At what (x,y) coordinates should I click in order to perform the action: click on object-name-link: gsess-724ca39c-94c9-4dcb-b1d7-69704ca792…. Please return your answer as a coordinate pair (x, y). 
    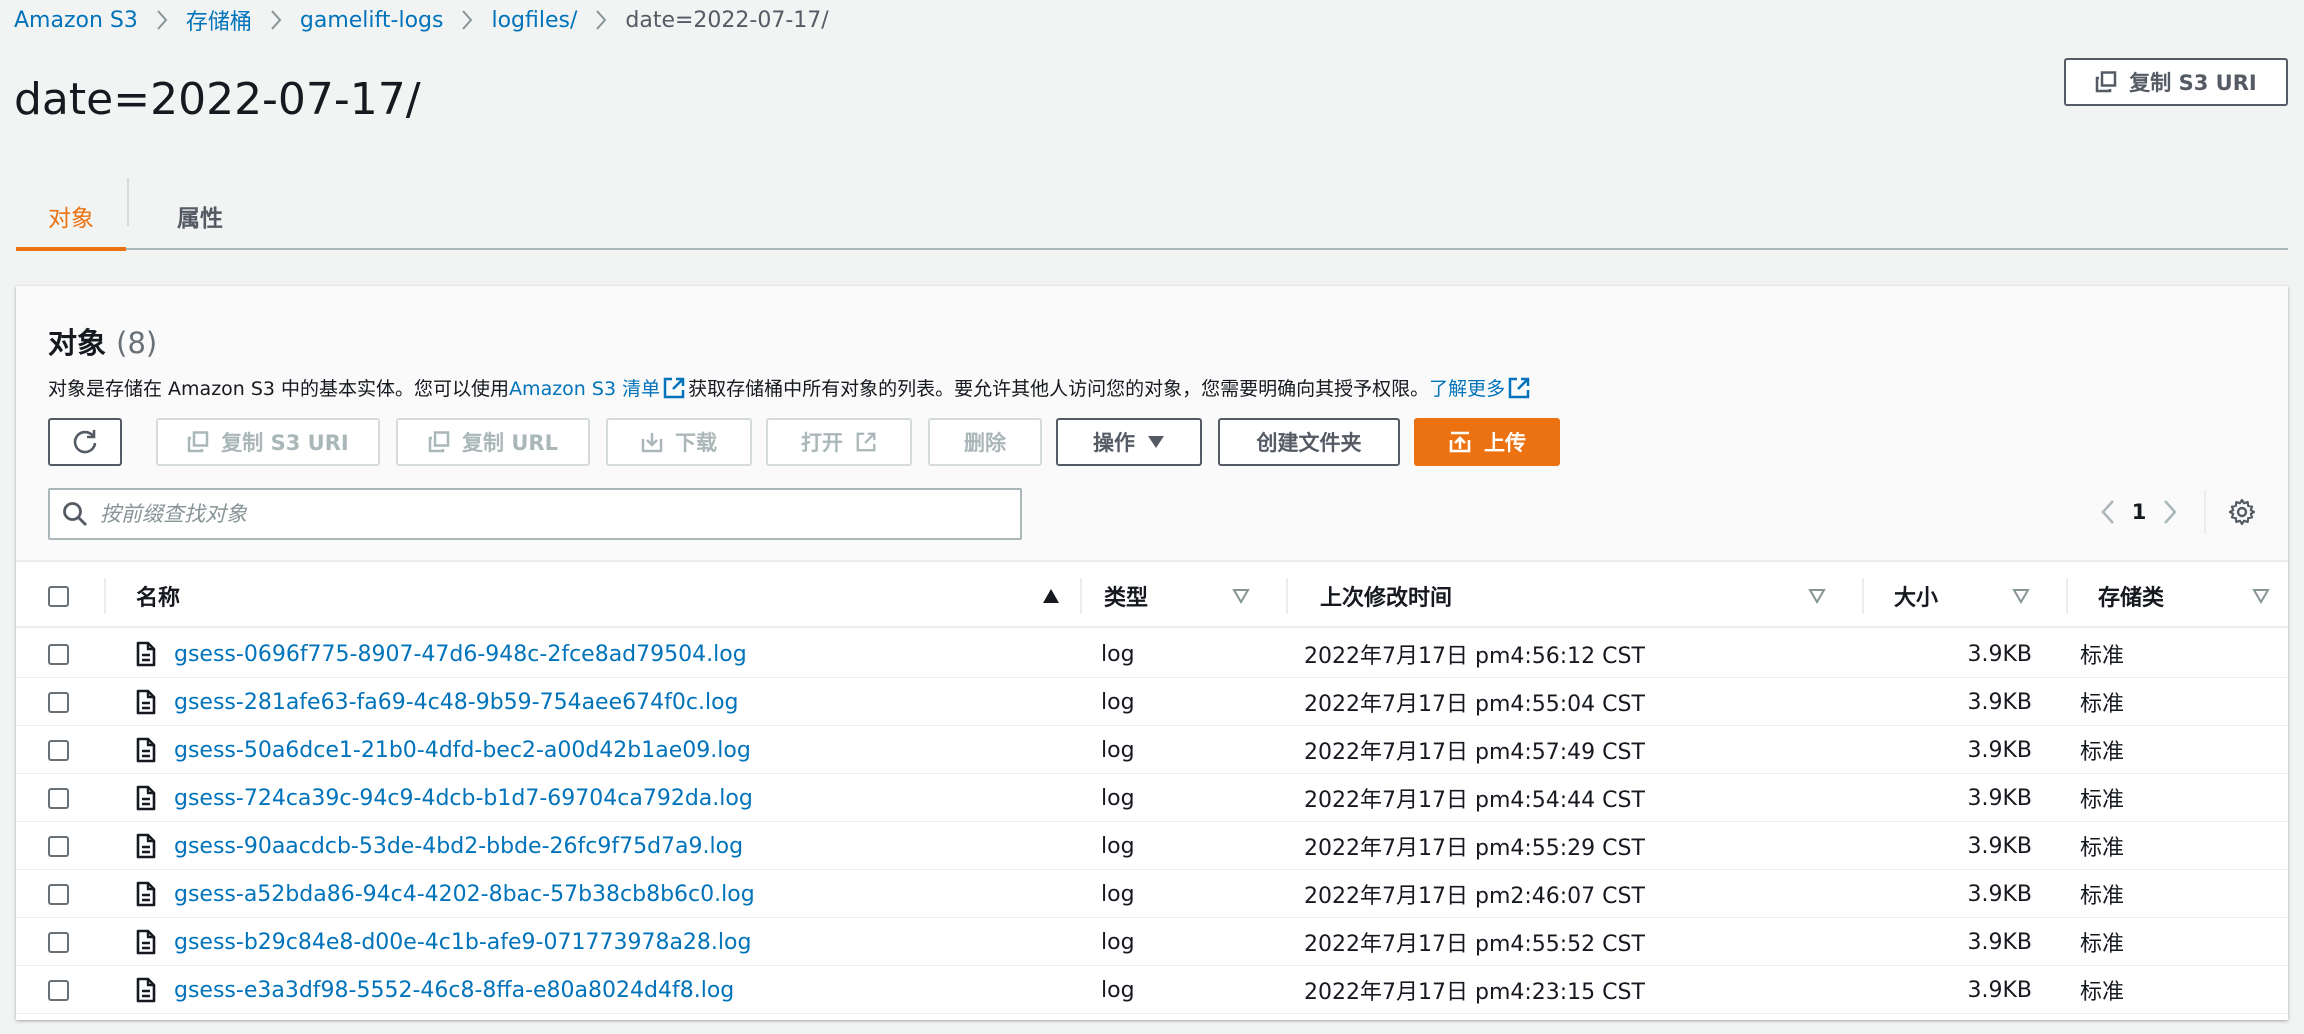
    Looking at the image, I should click on (463, 798).